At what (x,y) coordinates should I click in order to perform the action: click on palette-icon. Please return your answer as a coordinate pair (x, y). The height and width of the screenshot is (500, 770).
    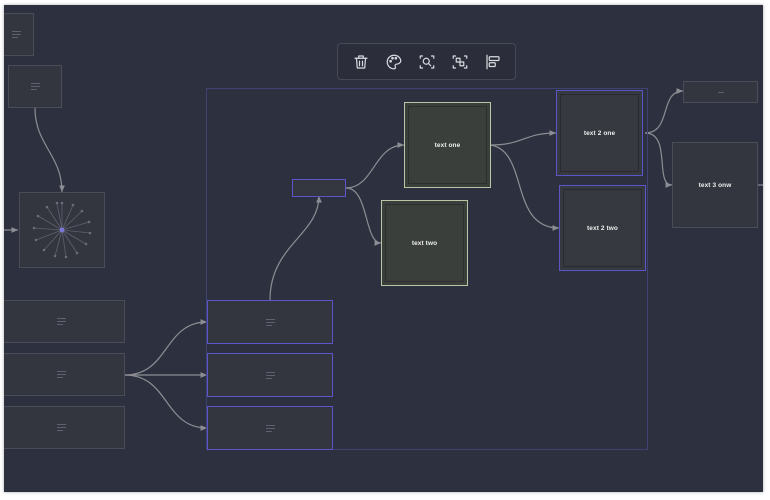
    Looking at the image, I should click on (393, 61).